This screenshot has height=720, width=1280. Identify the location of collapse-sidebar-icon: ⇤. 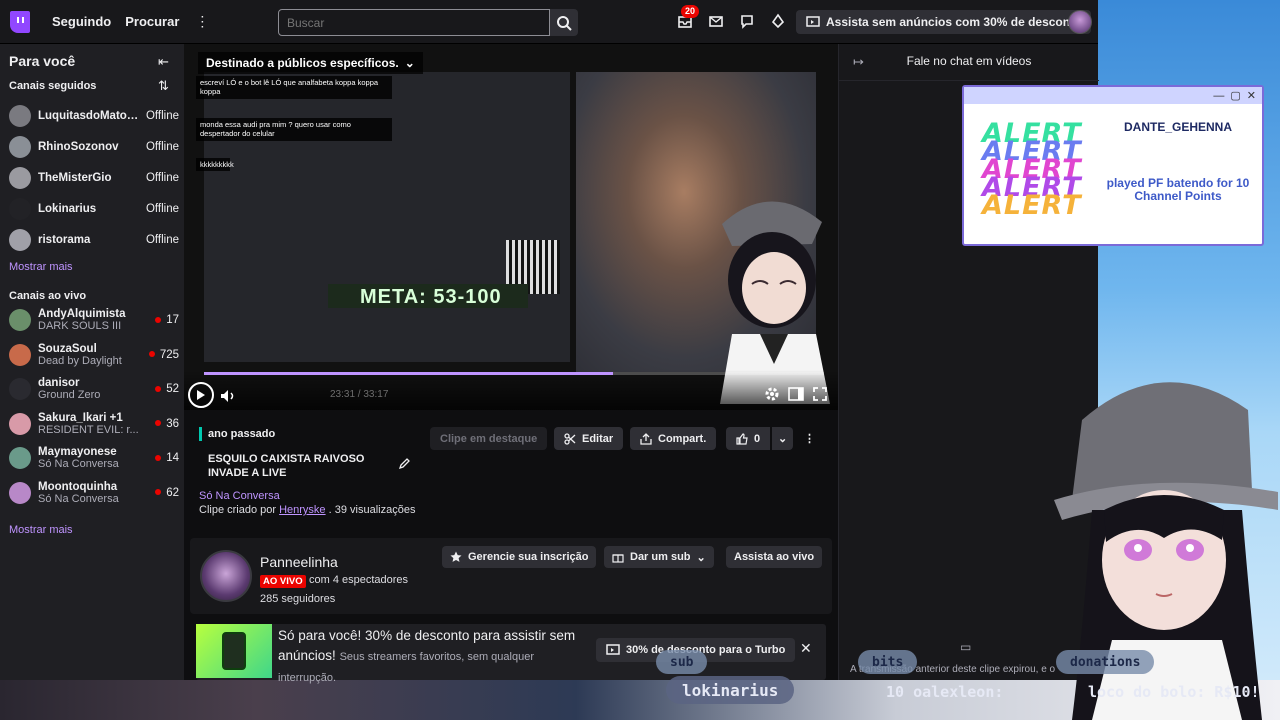
(163, 62).